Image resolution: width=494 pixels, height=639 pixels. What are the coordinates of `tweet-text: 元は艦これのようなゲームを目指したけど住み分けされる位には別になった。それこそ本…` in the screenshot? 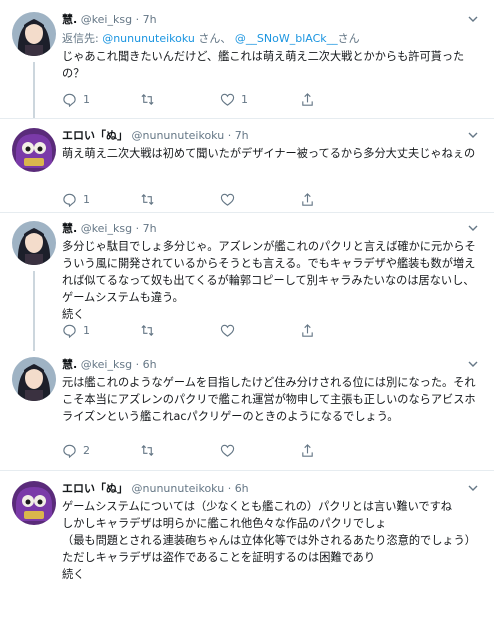 It's located at (269, 399).